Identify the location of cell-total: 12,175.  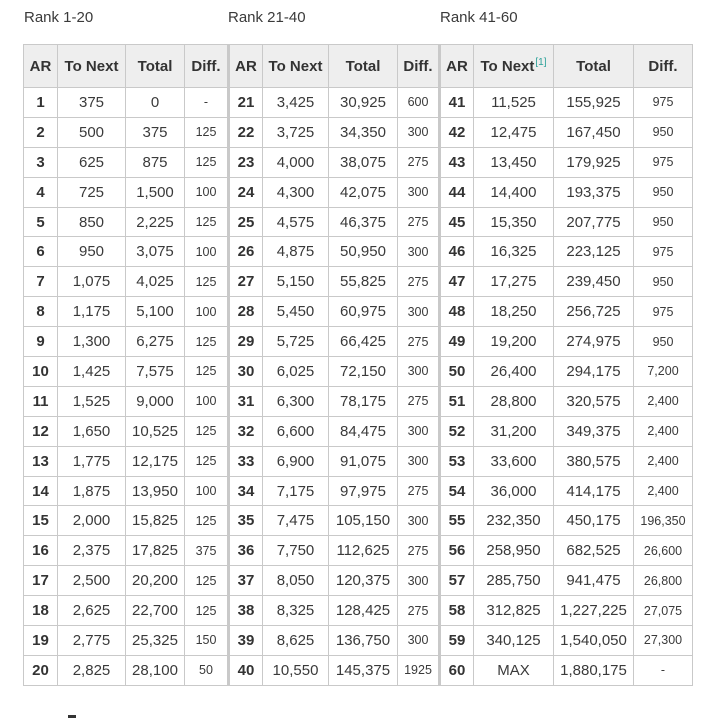
(155, 461).